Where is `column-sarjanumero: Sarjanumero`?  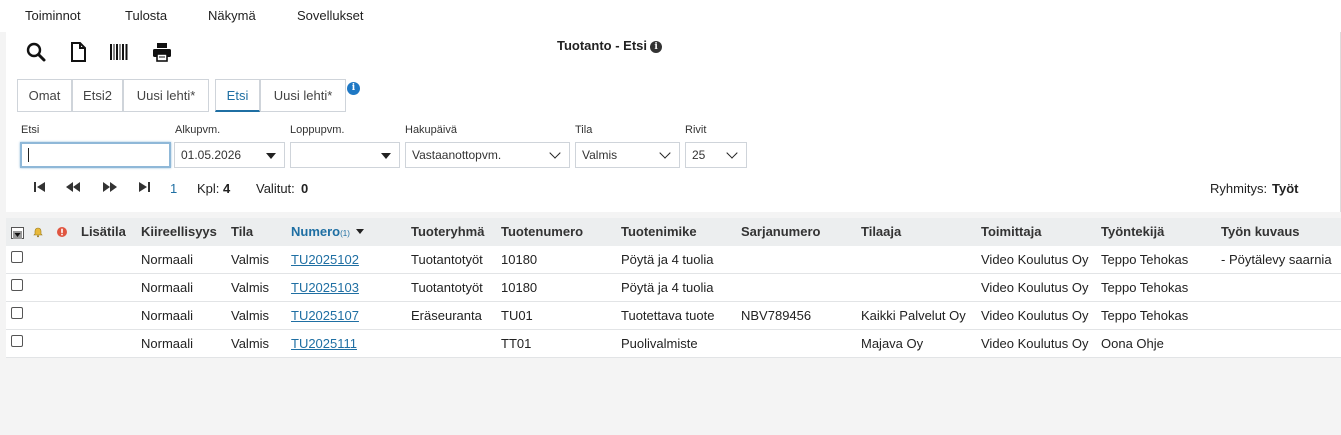
column-sarjanumero: Sarjanumero is located at coordinates (780, 231).